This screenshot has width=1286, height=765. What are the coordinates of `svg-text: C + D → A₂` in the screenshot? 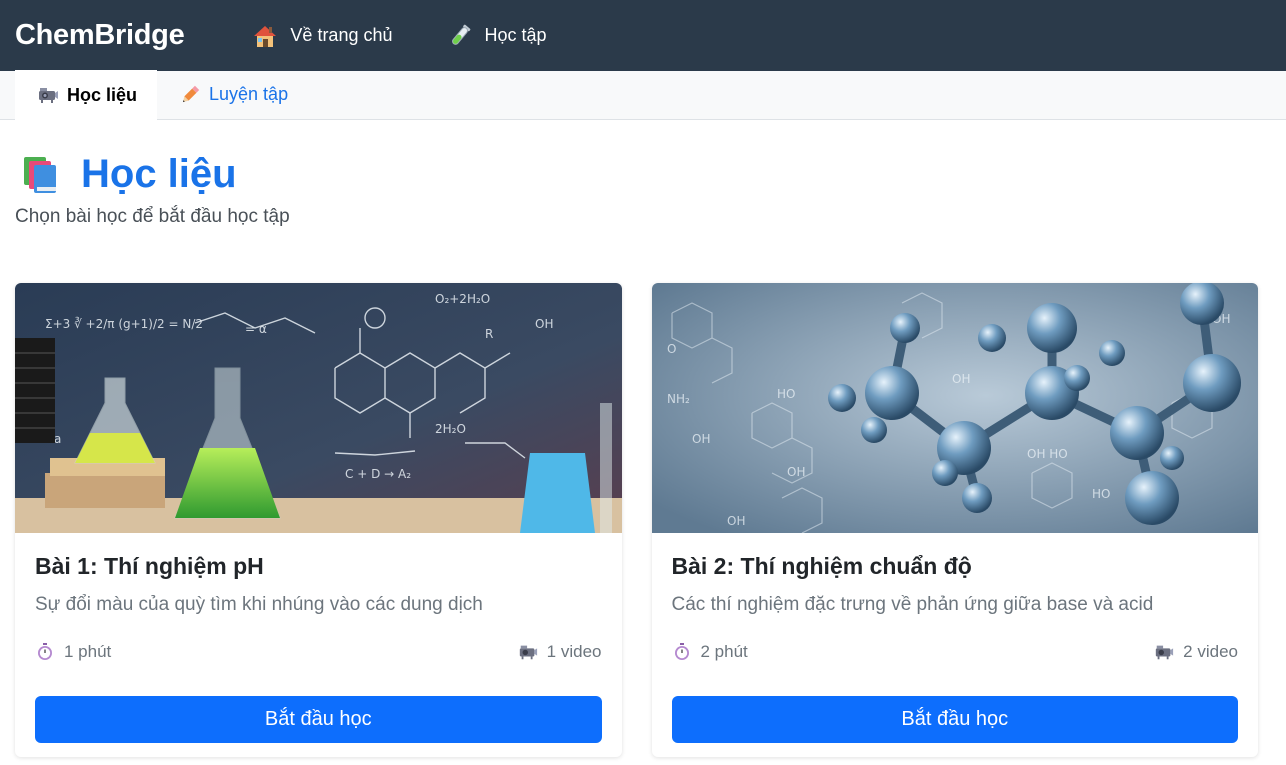 It's located at (378, 474).